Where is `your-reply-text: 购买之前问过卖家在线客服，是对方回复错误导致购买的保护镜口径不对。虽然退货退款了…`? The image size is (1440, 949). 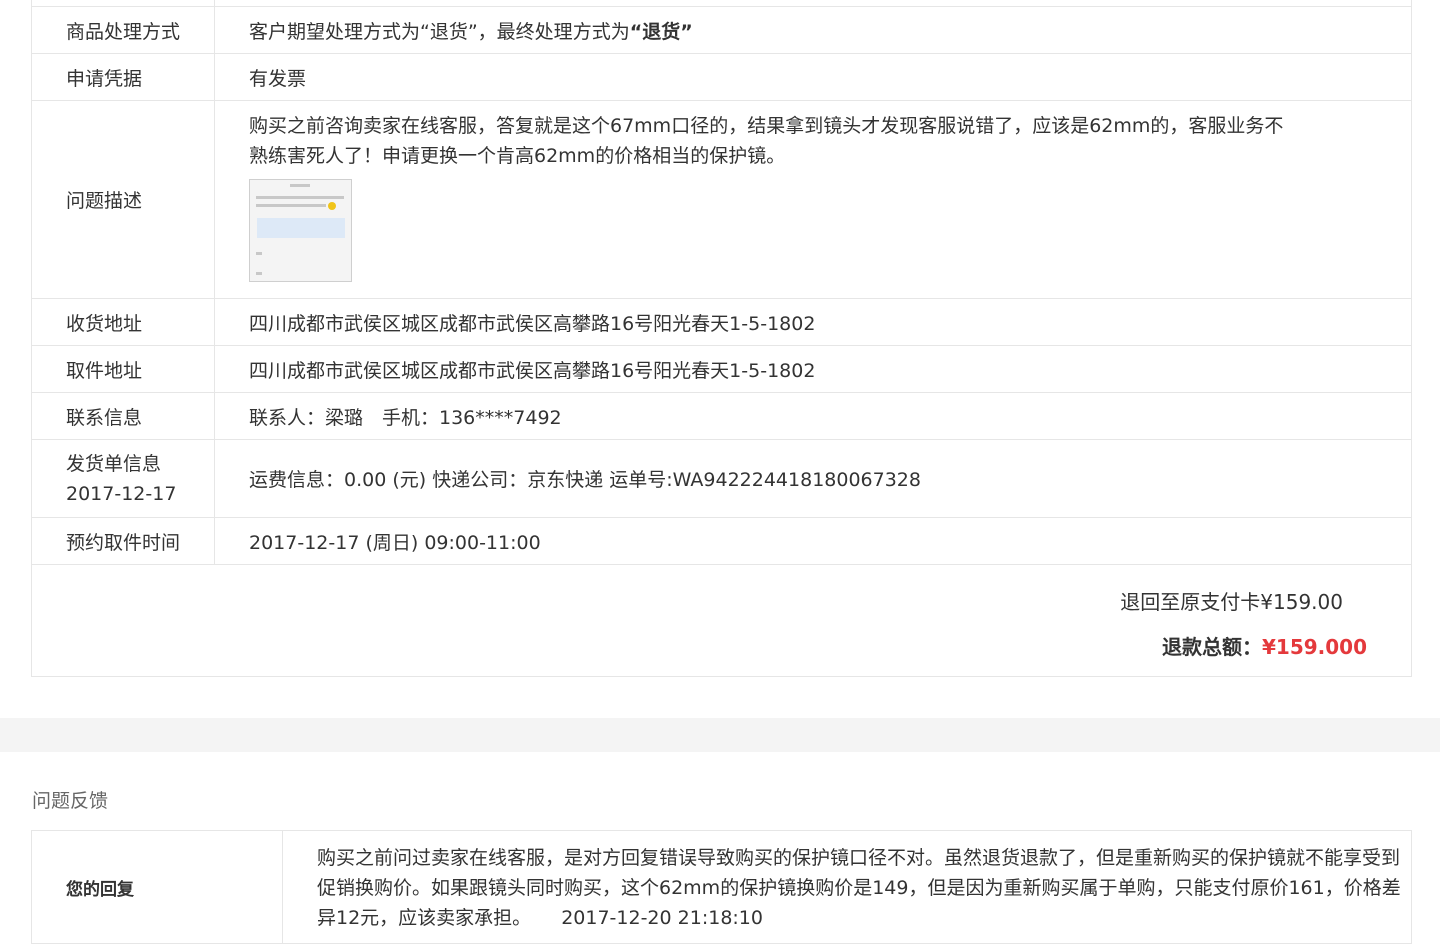
your-reply-text: 购买之前问过卖家在线客服，是对方回复错误导致购买的保护镜口径不对。虽然退货退款了… is located at coordinates (859, 888).